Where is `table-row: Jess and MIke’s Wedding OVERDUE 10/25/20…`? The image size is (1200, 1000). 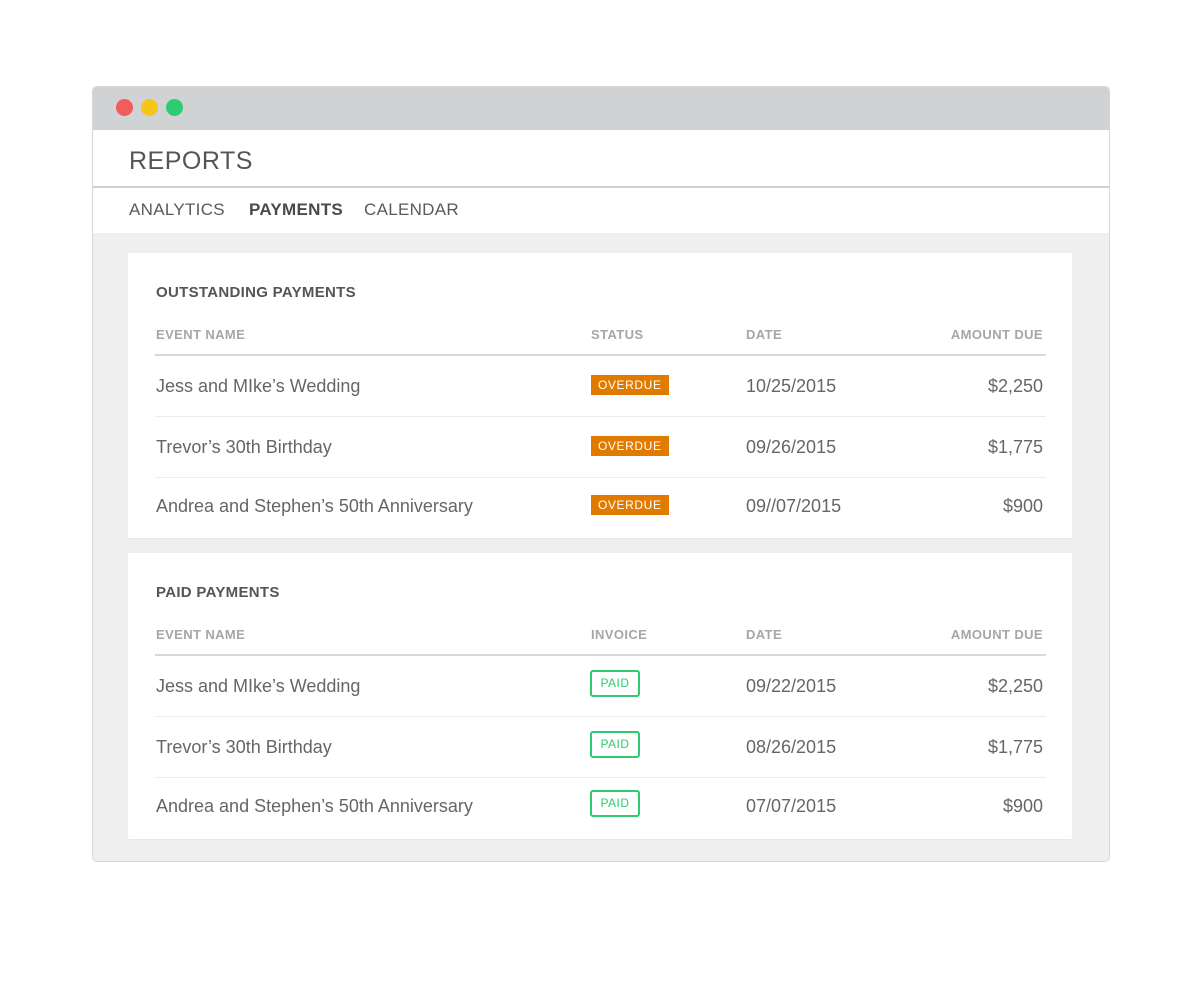
table-row: Jess and MIke’s Wedding OVERDUE 10/25/20… is located at coordinates (600, 386).